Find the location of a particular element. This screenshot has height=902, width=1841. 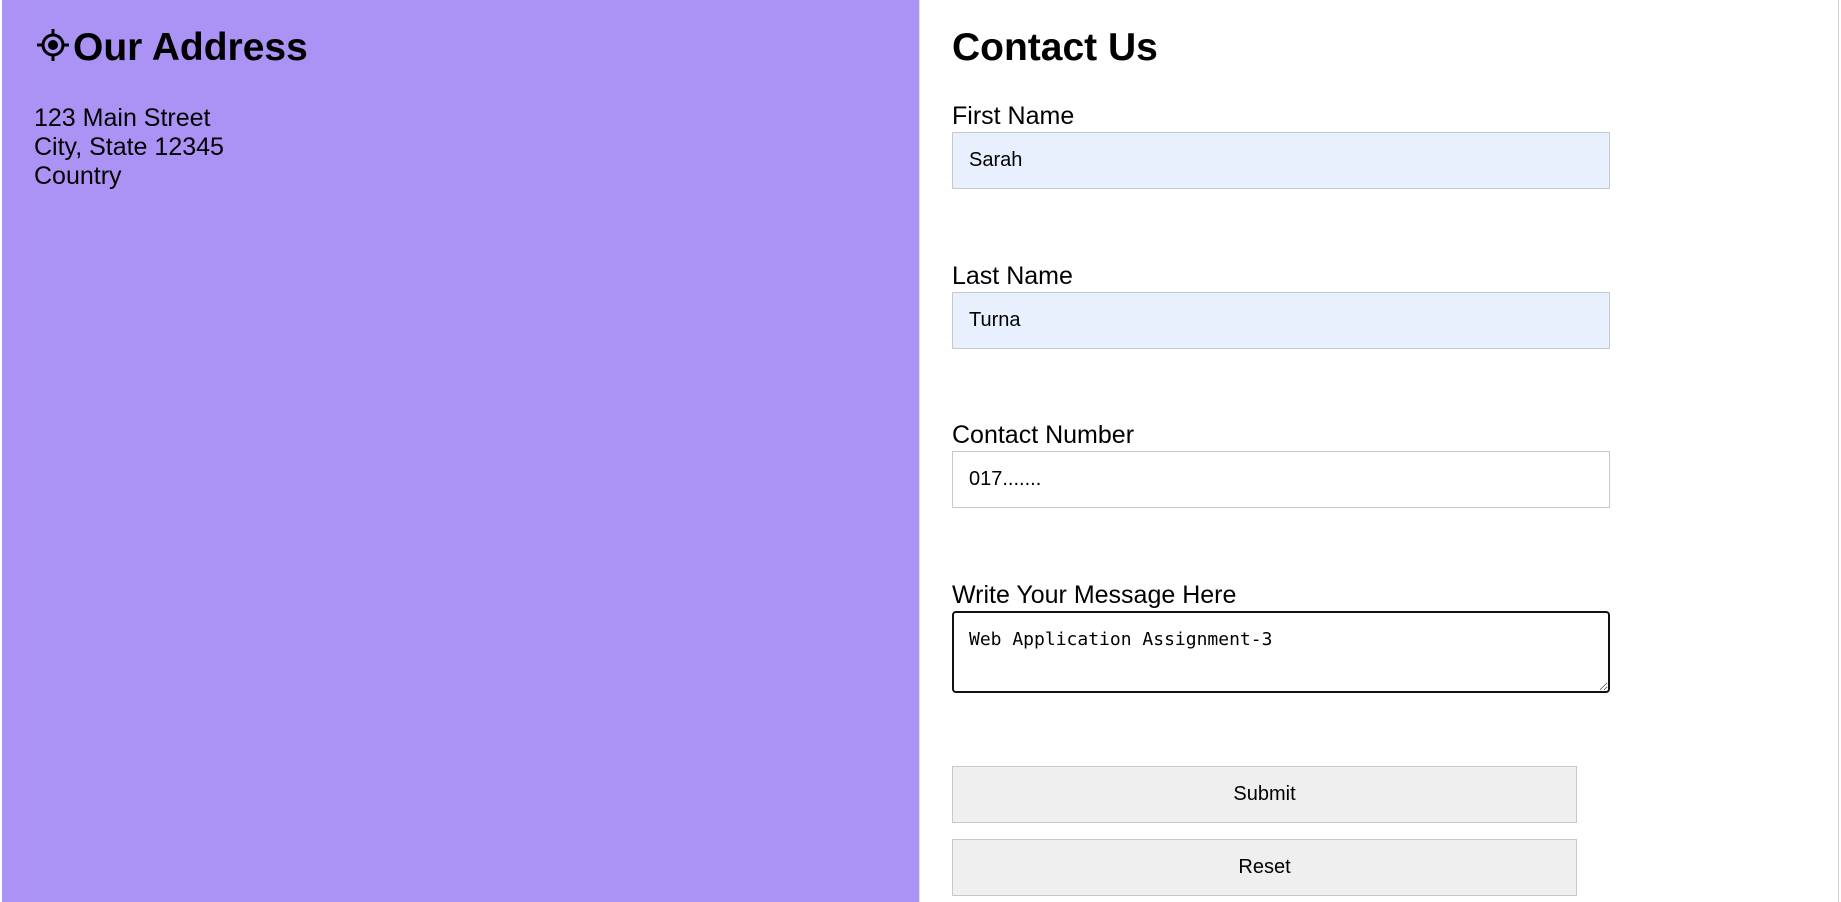

location-crosshair-icon is located at coordinates (53, 45).